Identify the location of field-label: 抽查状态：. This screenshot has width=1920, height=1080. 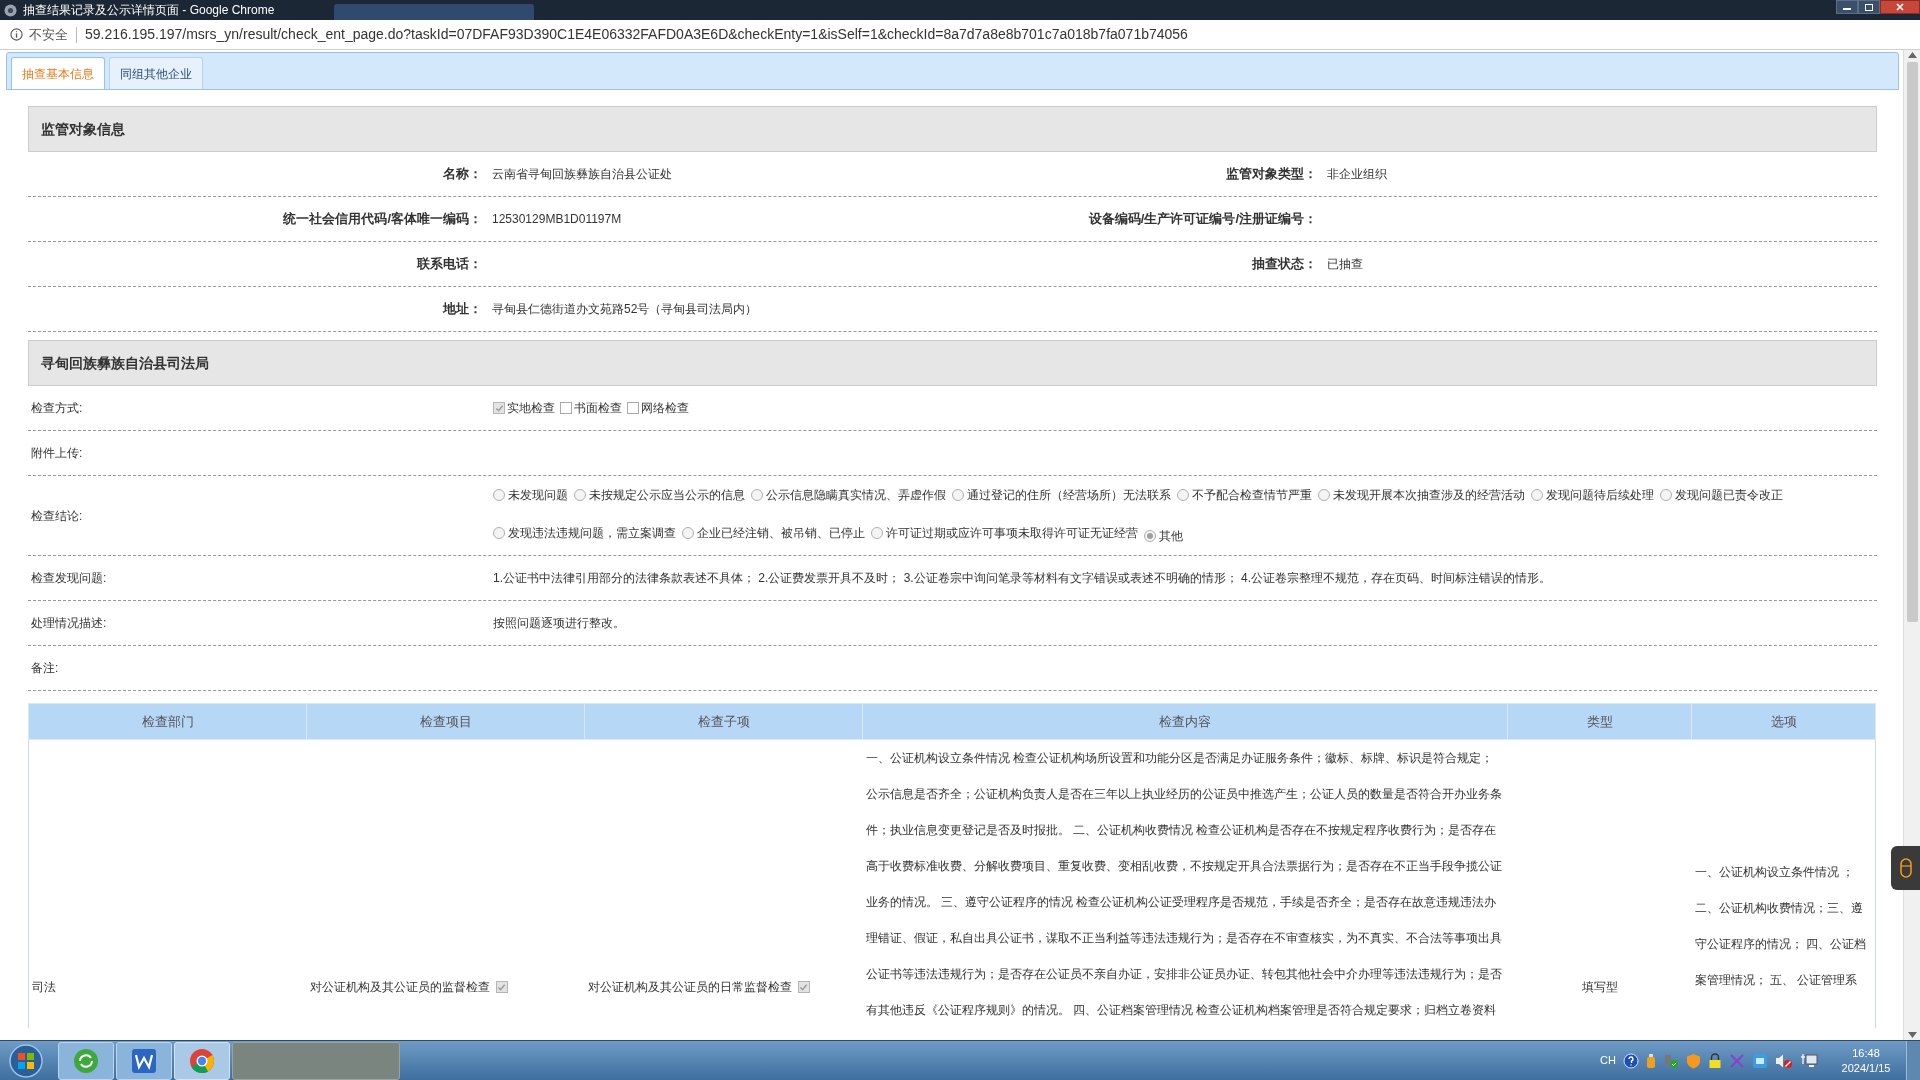
(1285, 264).